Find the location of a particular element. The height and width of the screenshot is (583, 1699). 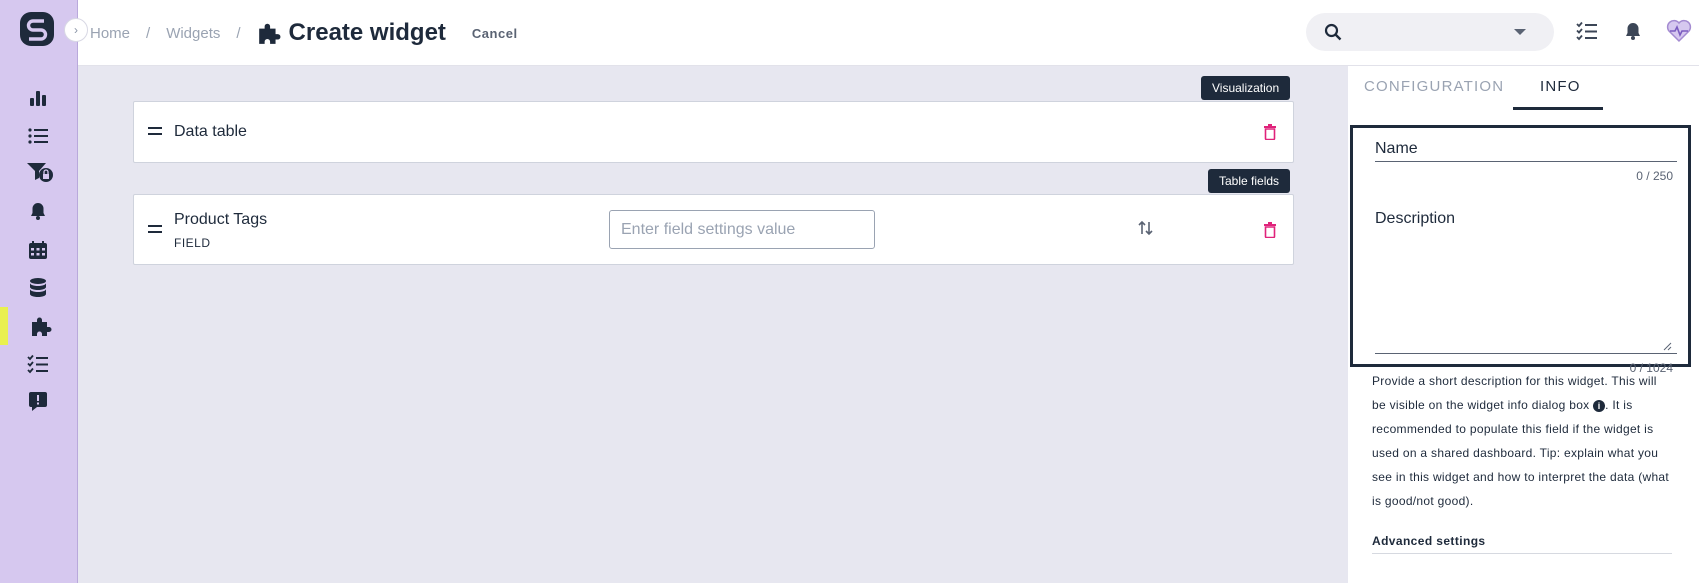

active-nav-marker is located at coordinates (4, 326).